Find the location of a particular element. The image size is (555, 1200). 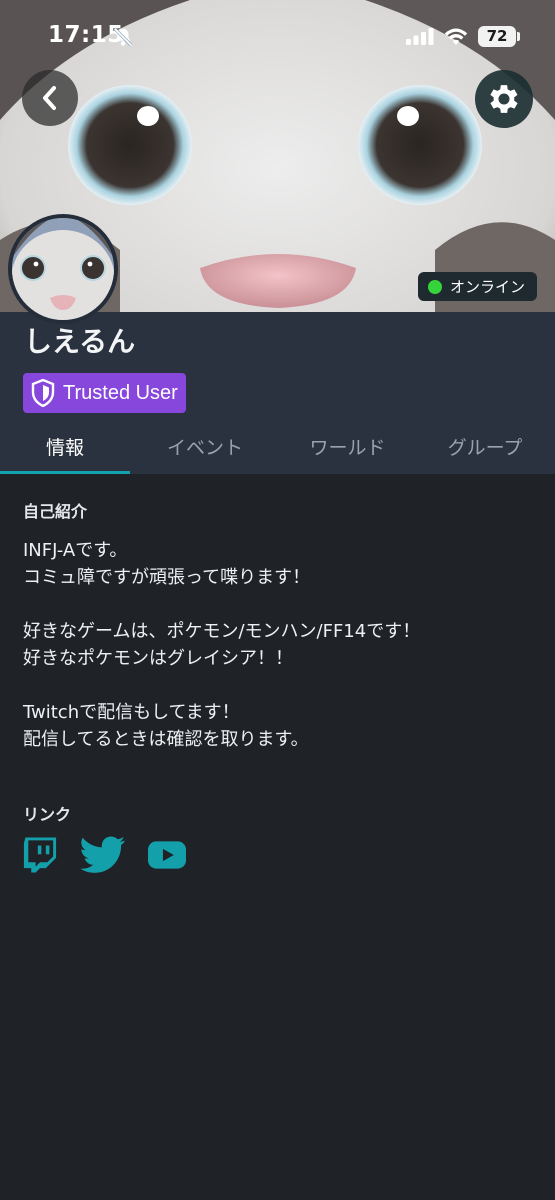

links-section-title: リンク is located at coordinates (47, 814).